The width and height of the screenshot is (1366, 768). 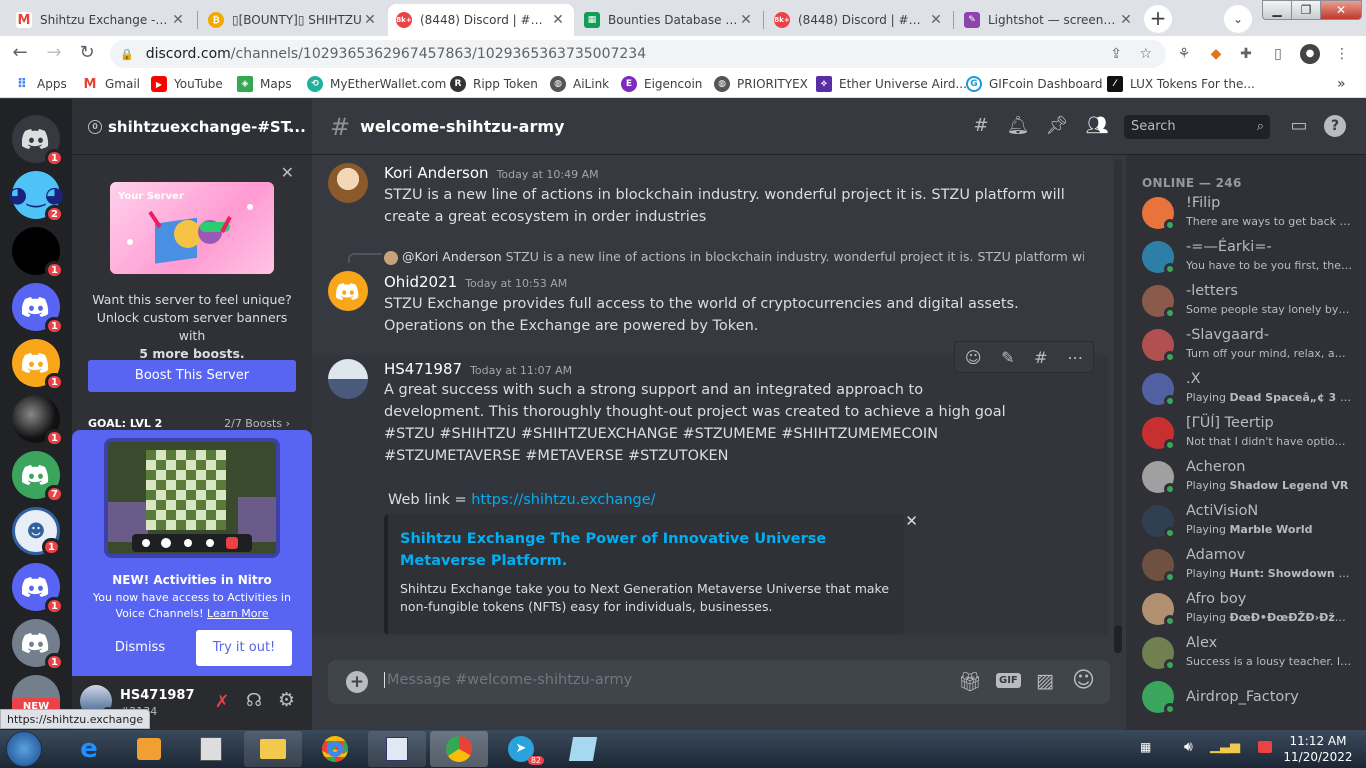 What do you see at coordinates (669, 20) in the screenshot?
I see `browser-tab: ▦ Bounties Database - Go ✕` at bounding box center [669, 20].